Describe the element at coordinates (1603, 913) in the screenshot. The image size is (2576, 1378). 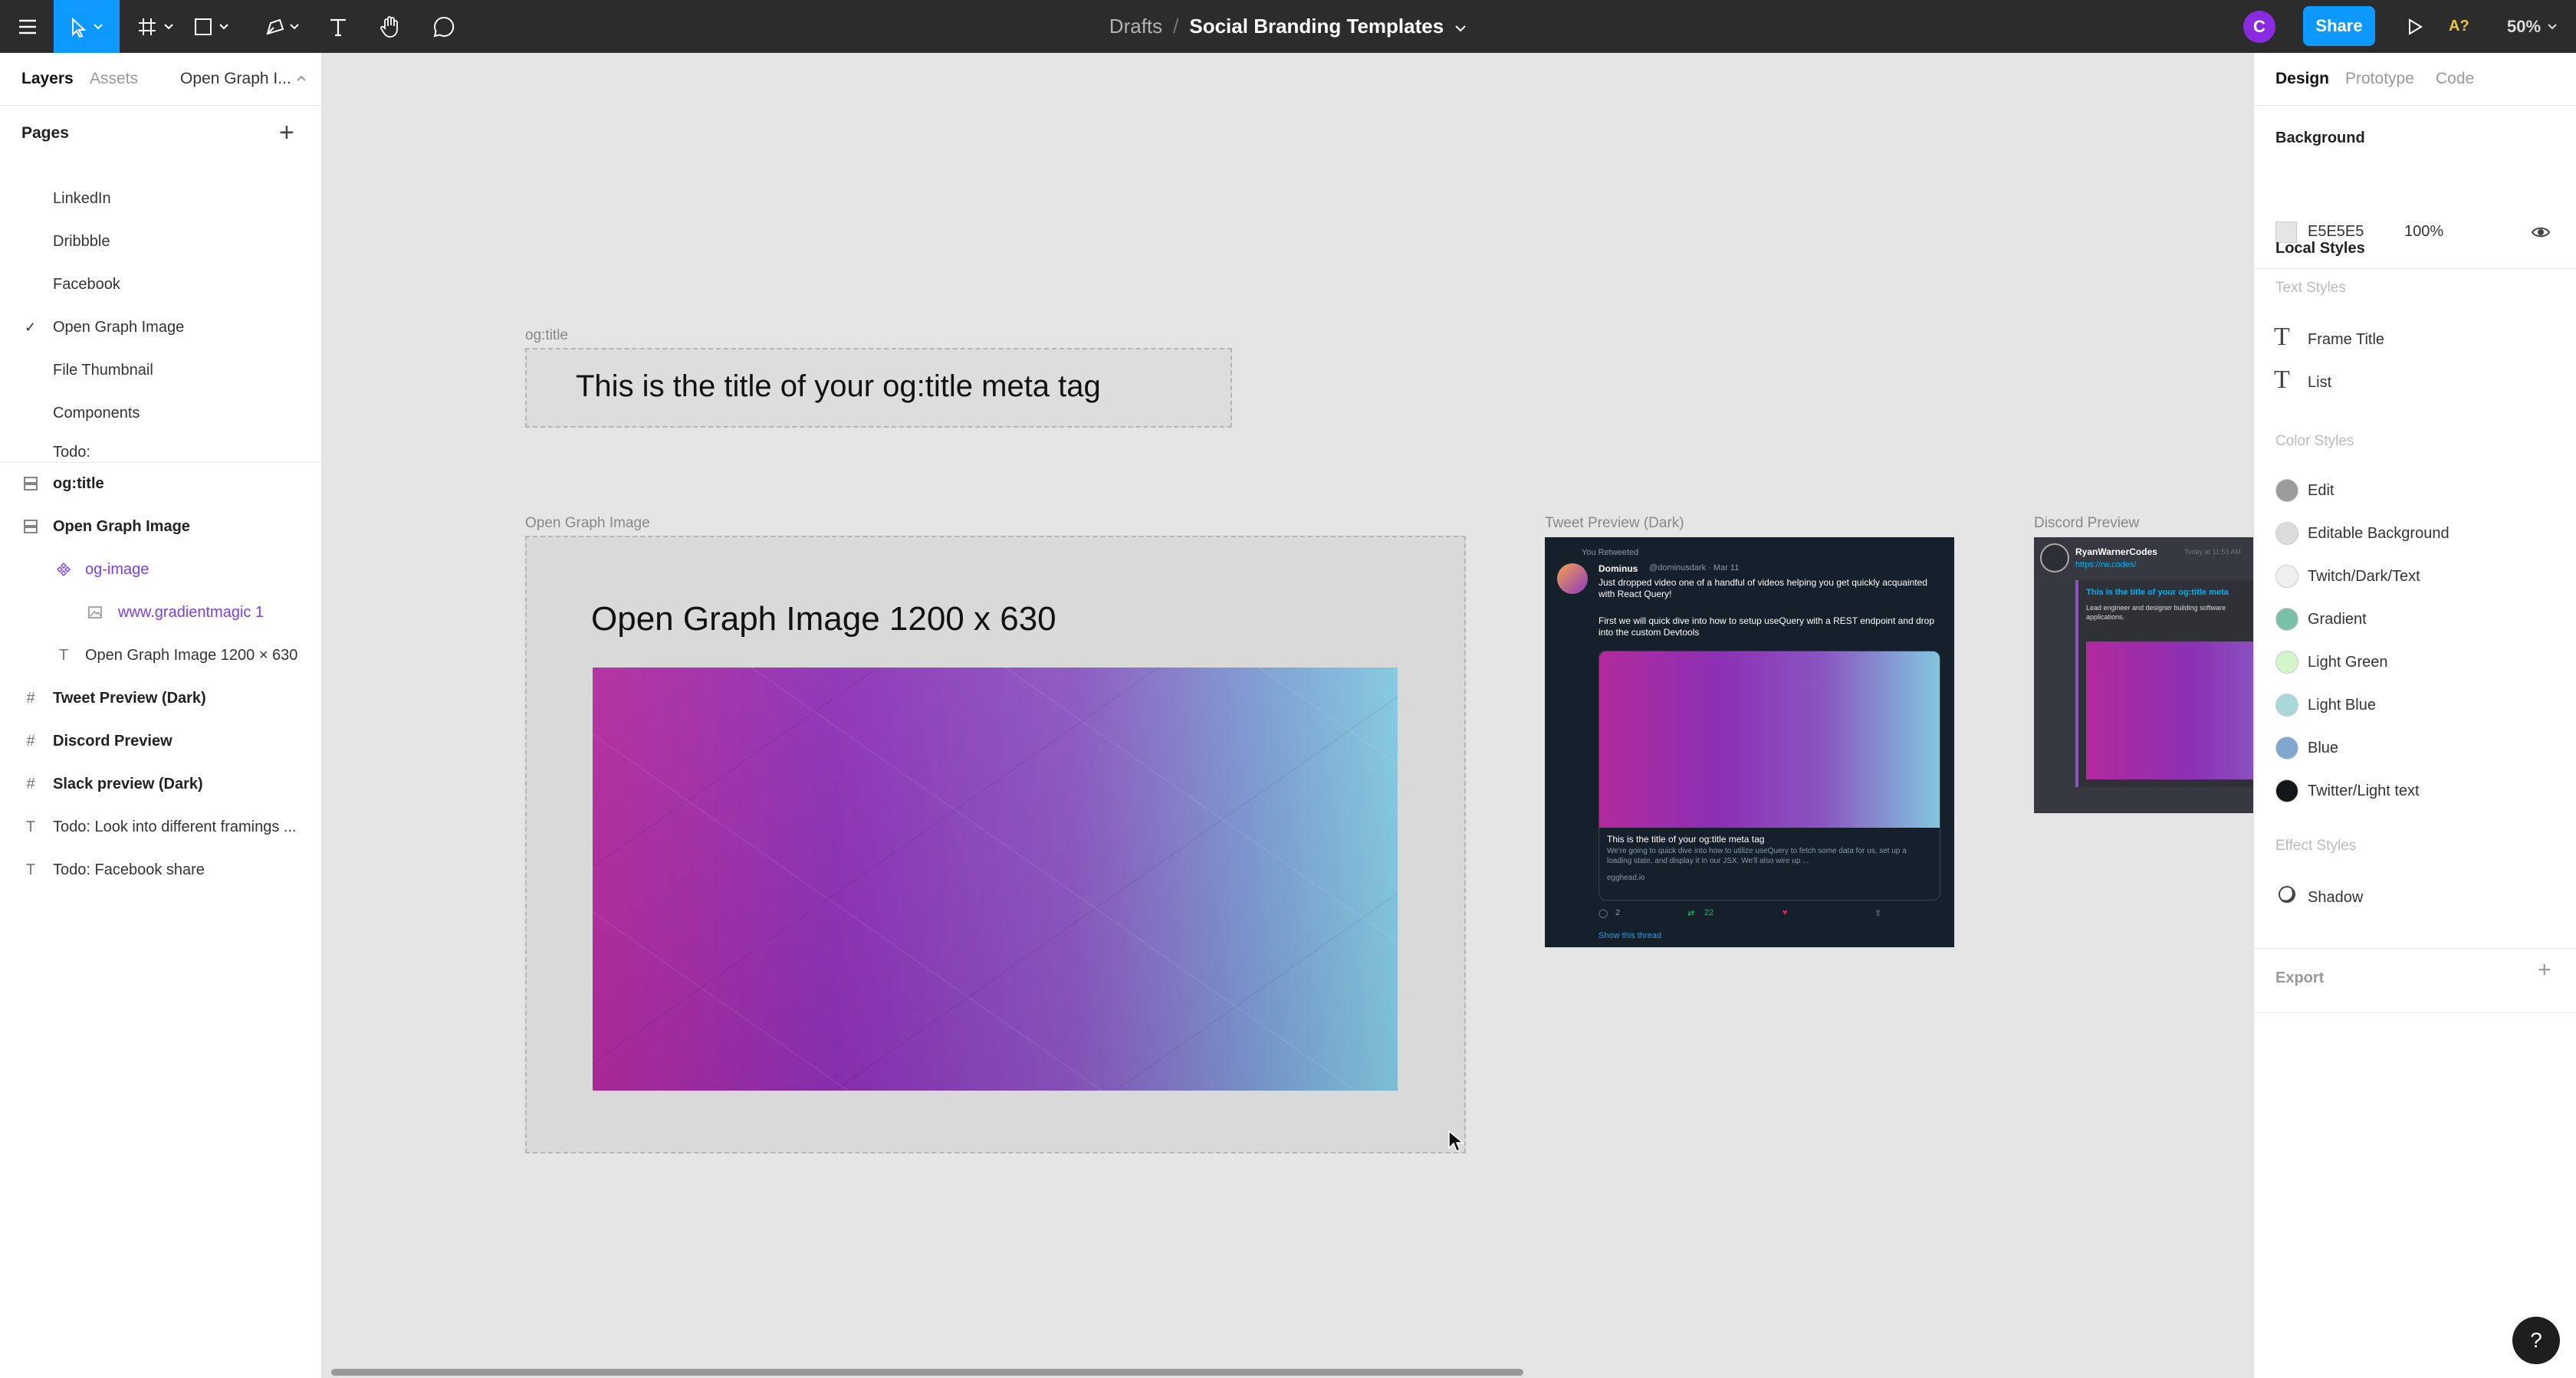
I see `reply-icon: ◯` at that location.